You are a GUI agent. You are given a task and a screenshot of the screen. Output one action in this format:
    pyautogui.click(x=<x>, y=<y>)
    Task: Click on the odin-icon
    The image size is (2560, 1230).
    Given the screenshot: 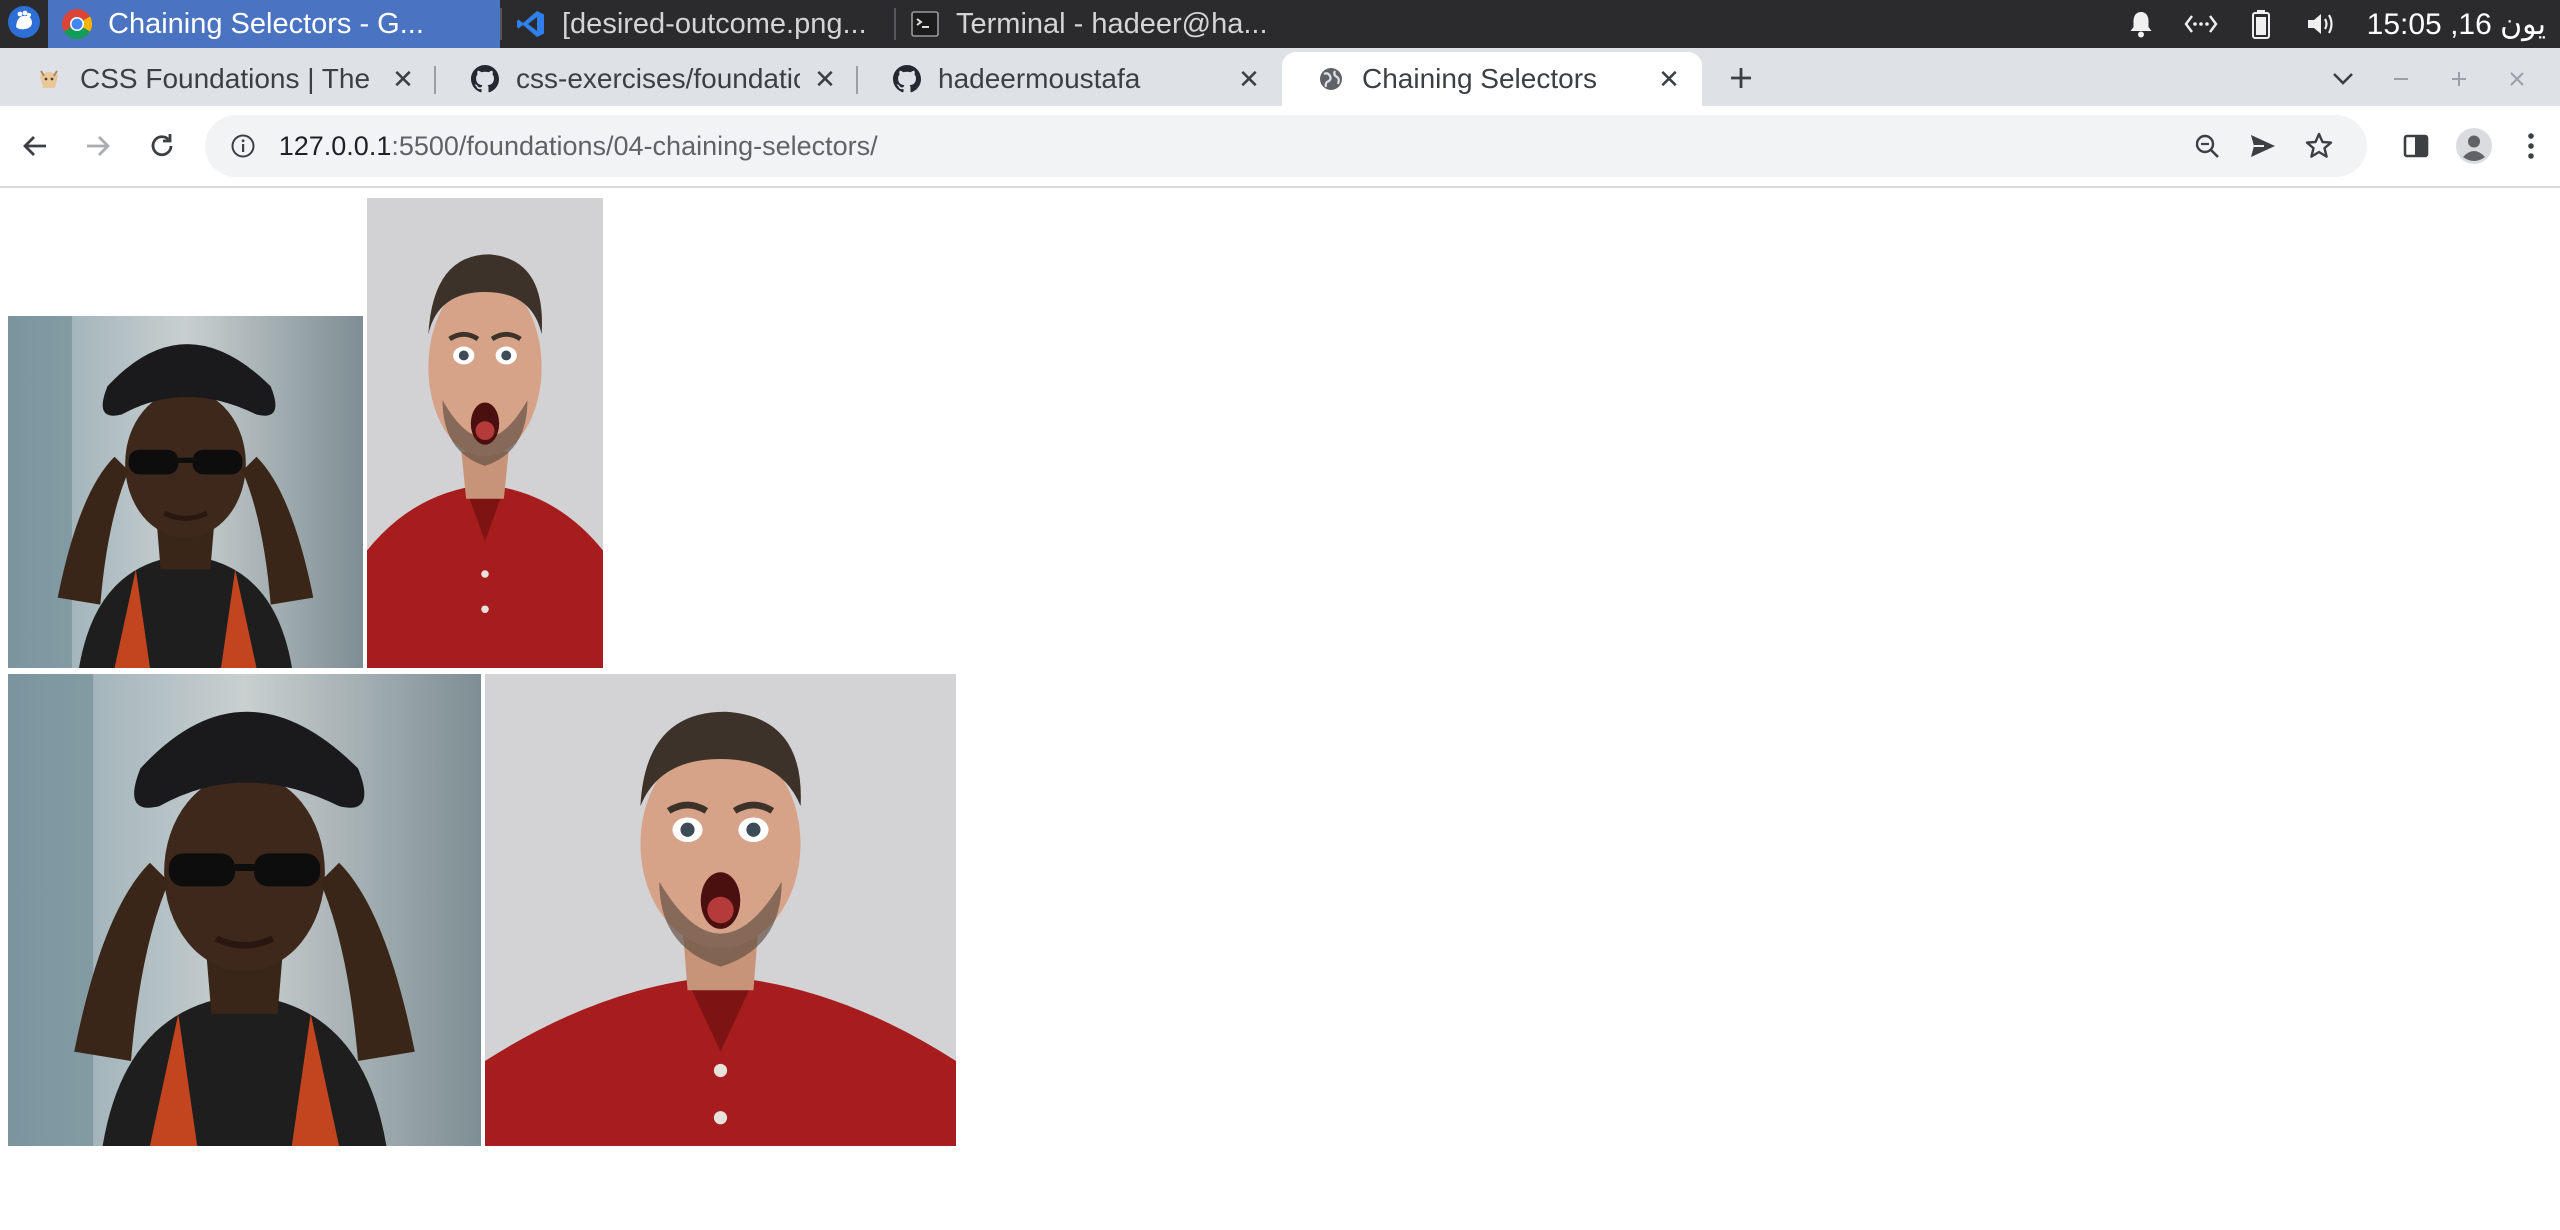 What is the action you would take?
    pyautogui.click(x=49, y=79)
    